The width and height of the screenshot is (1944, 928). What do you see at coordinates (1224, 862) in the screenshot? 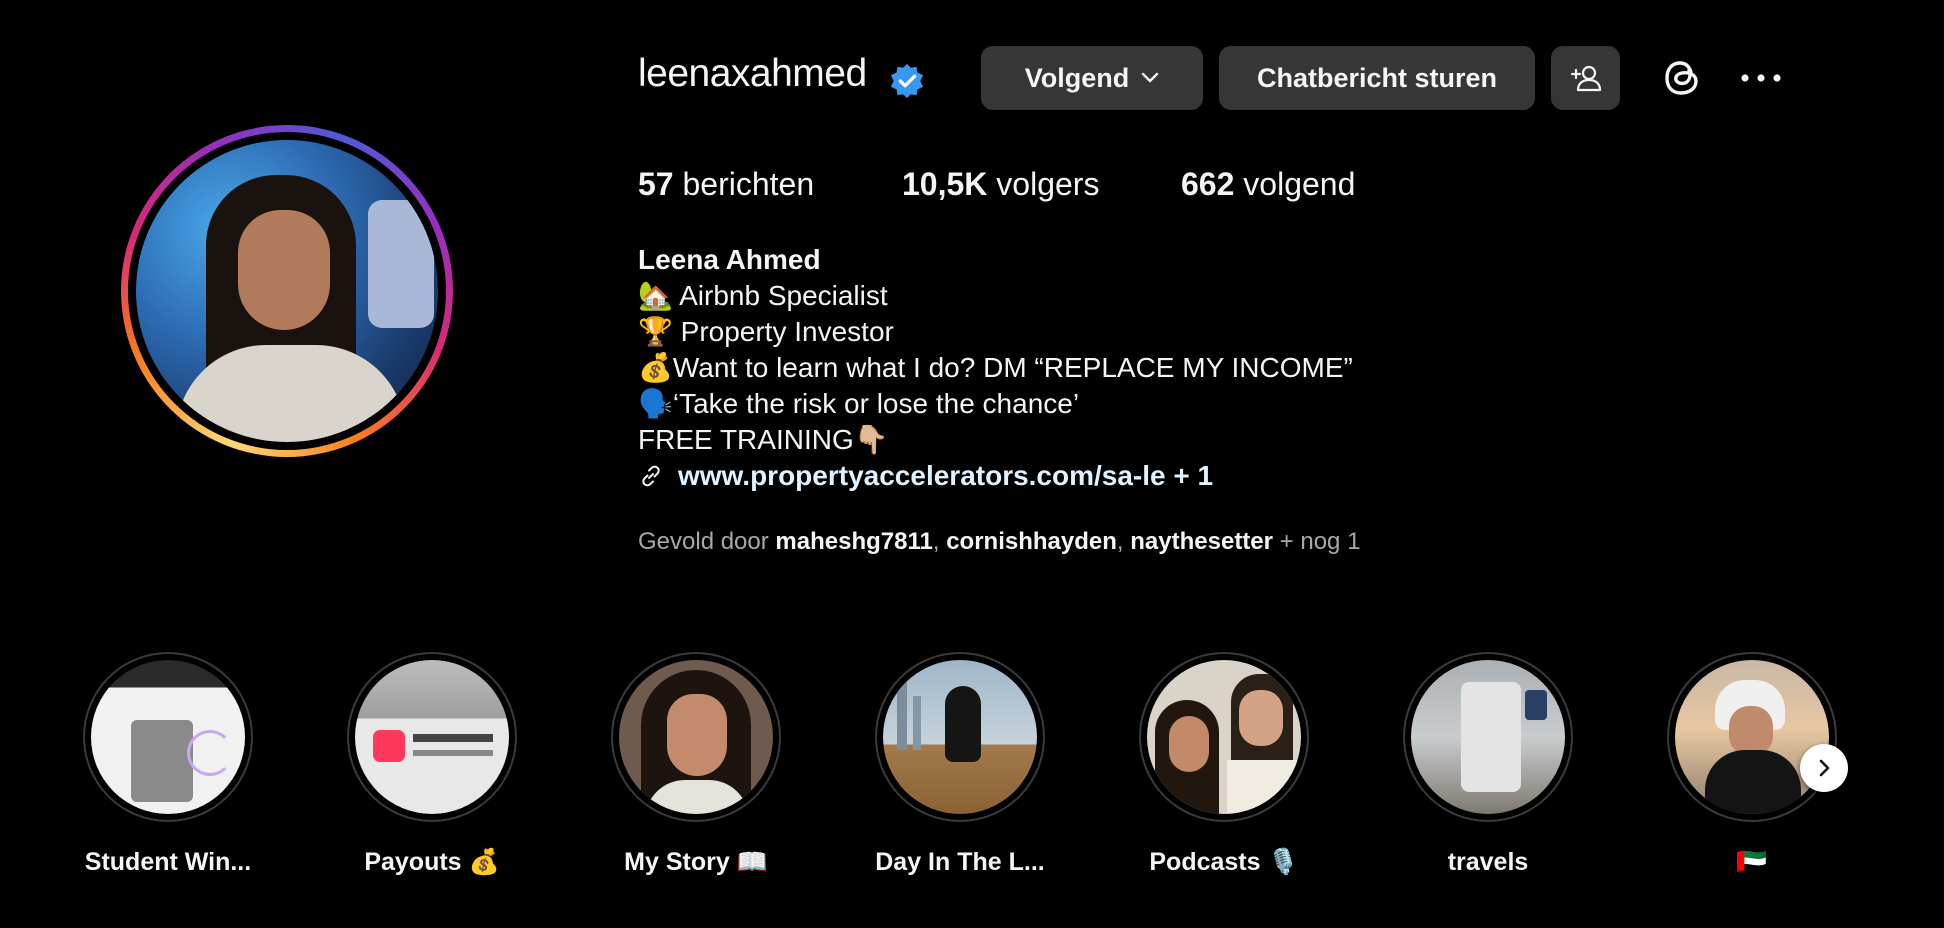
I see `highlight-label: Podcasts 🎙️` at bounding box center [1224, 862].